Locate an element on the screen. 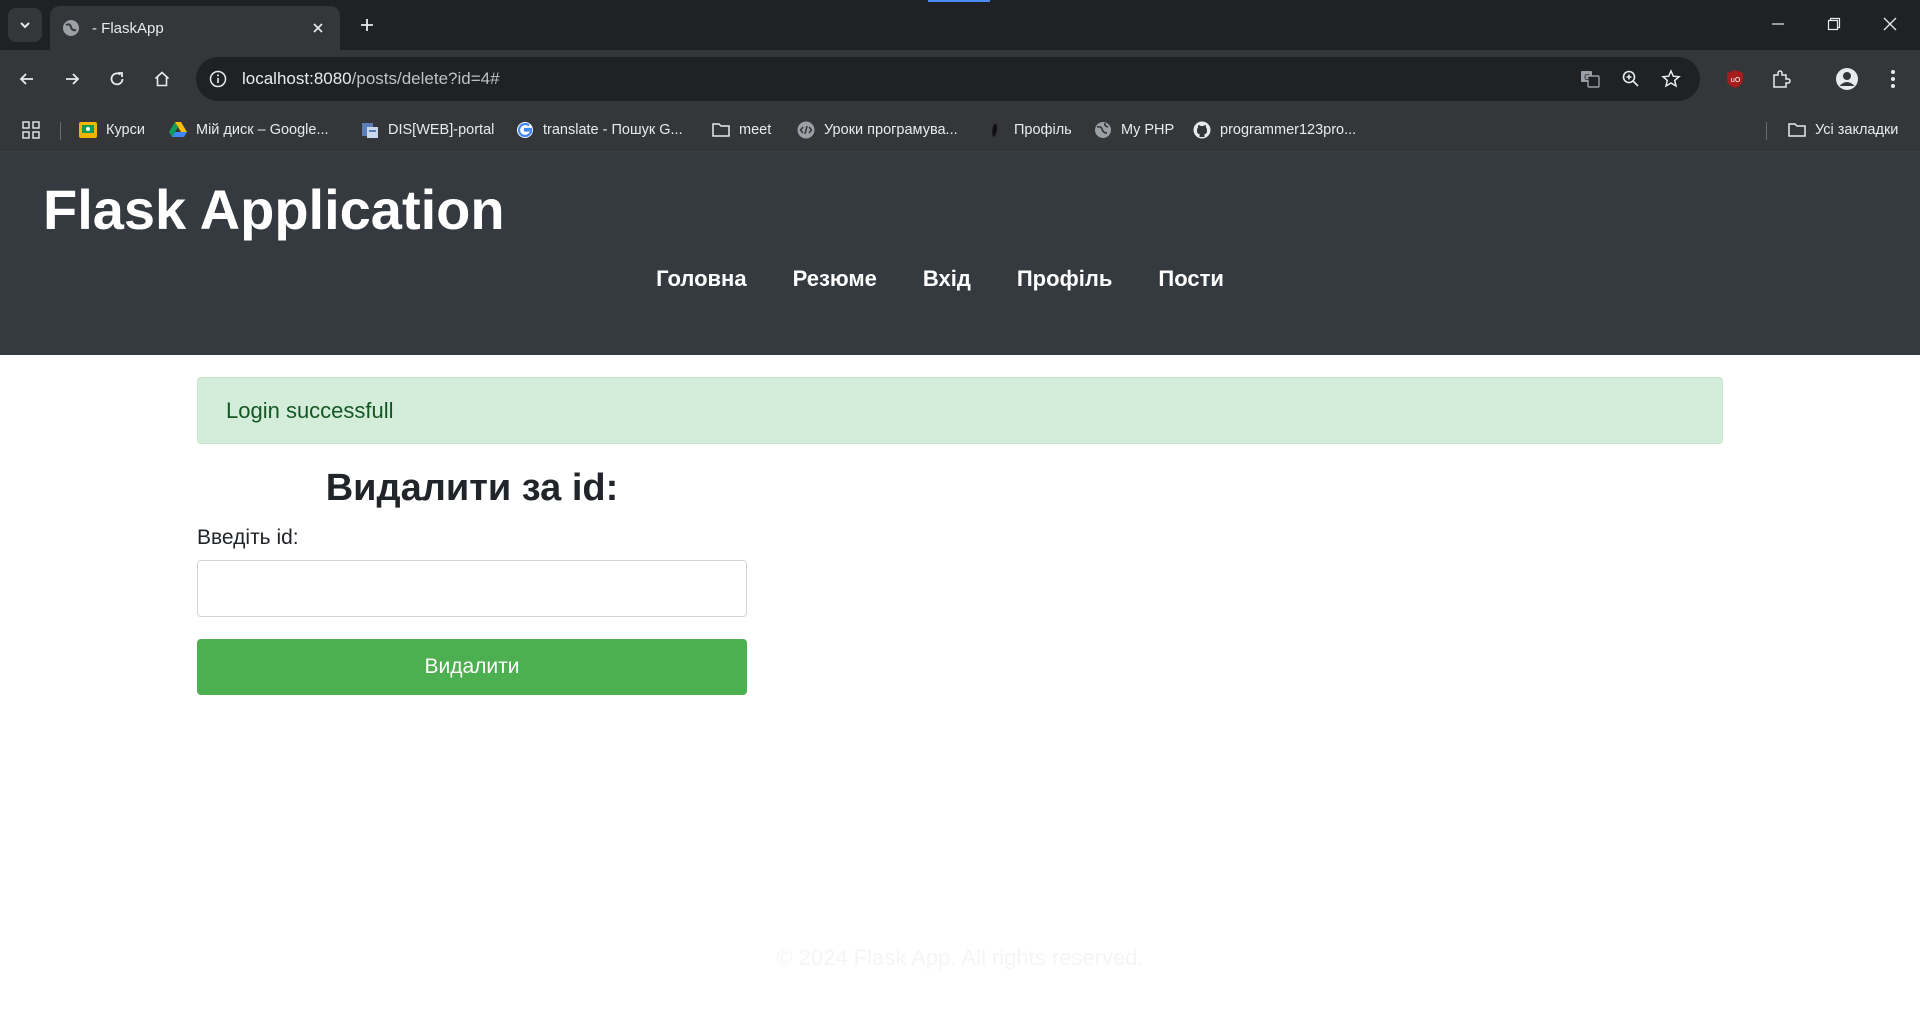 The image size is (1920, 1030). close-window-button is located at coordinates (1890, 24).